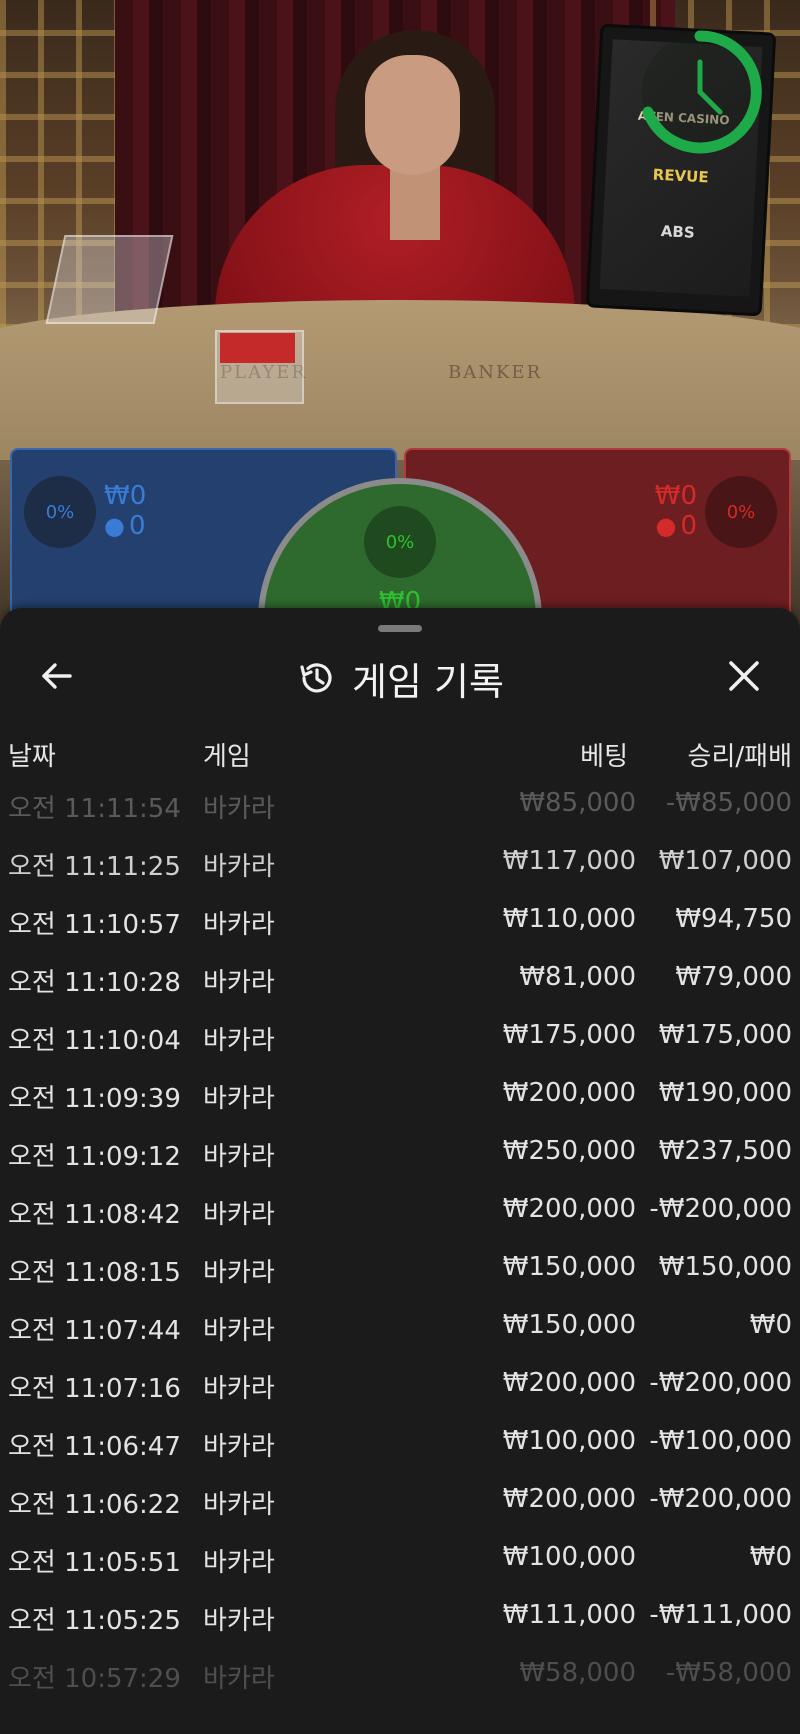 The image size is (800, 1734). I want to click on table-row: 오전 11:05:51 바카라 ₩100,000 ₩0, so click(400, 1557).